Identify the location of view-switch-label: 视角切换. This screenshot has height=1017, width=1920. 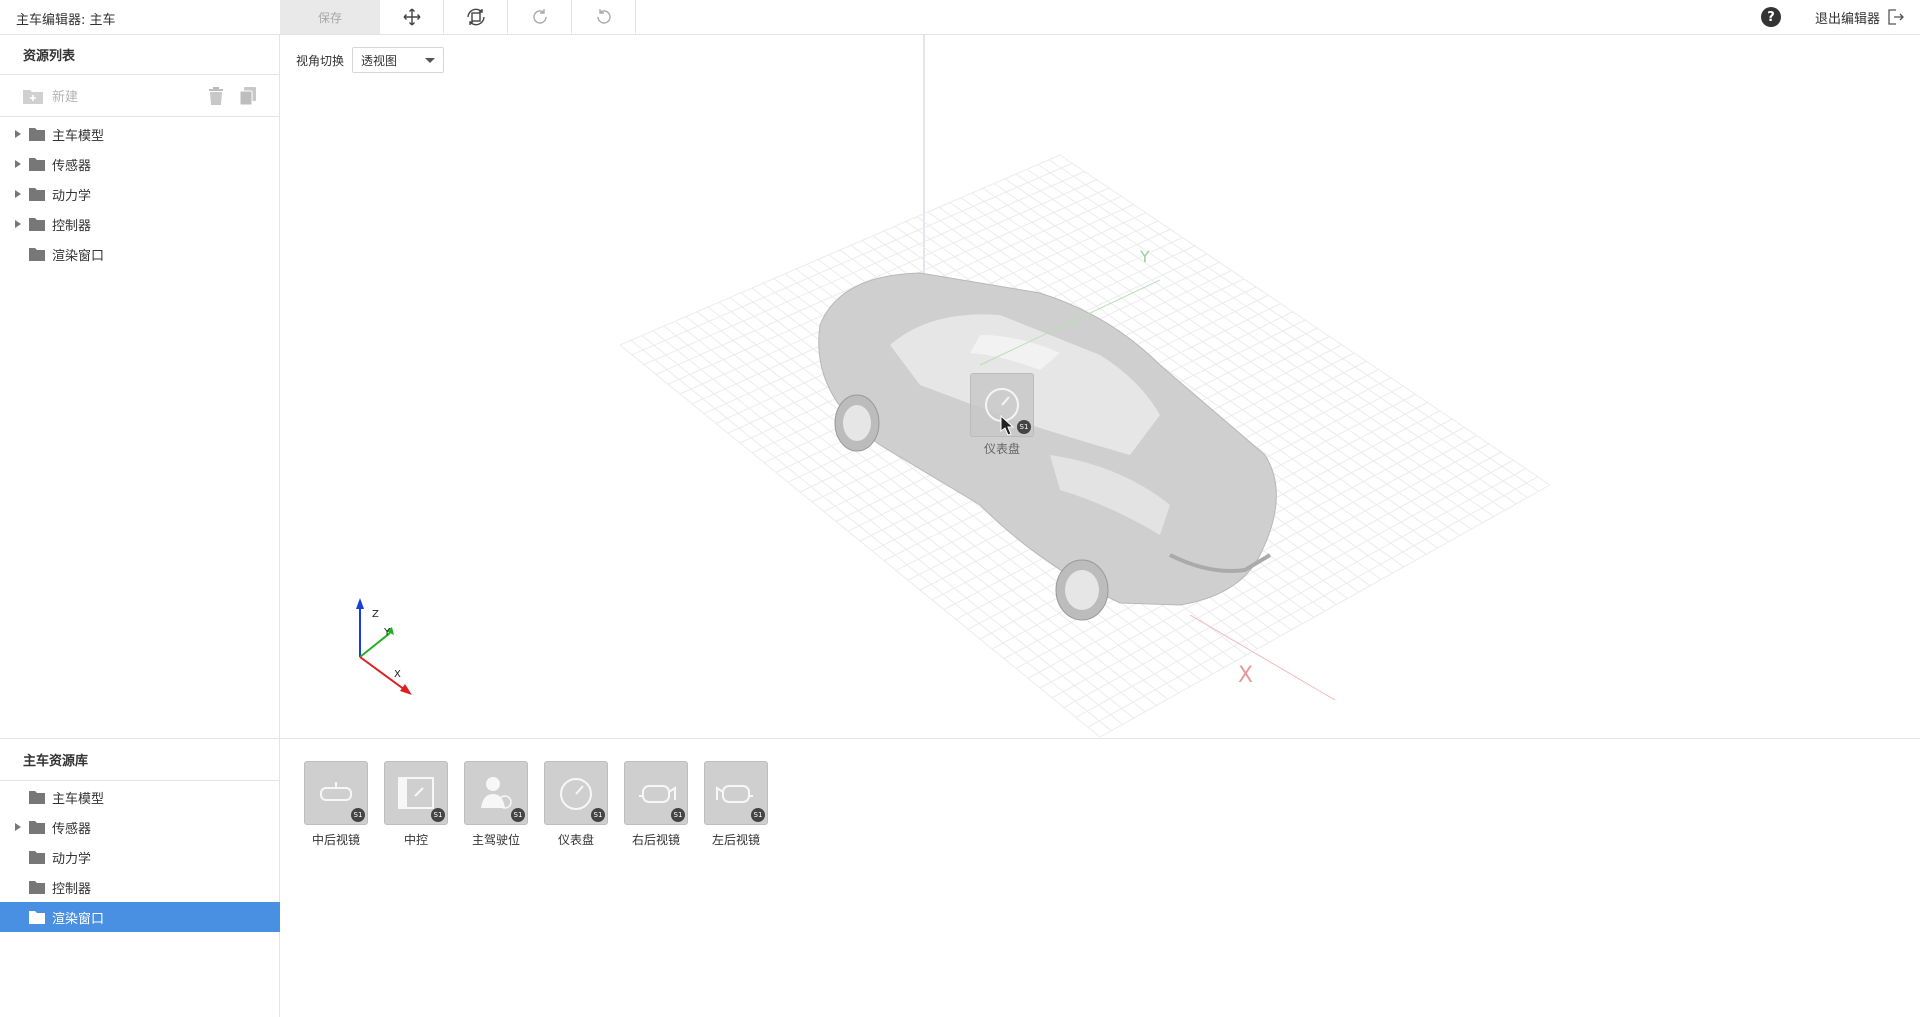
(320, 60).